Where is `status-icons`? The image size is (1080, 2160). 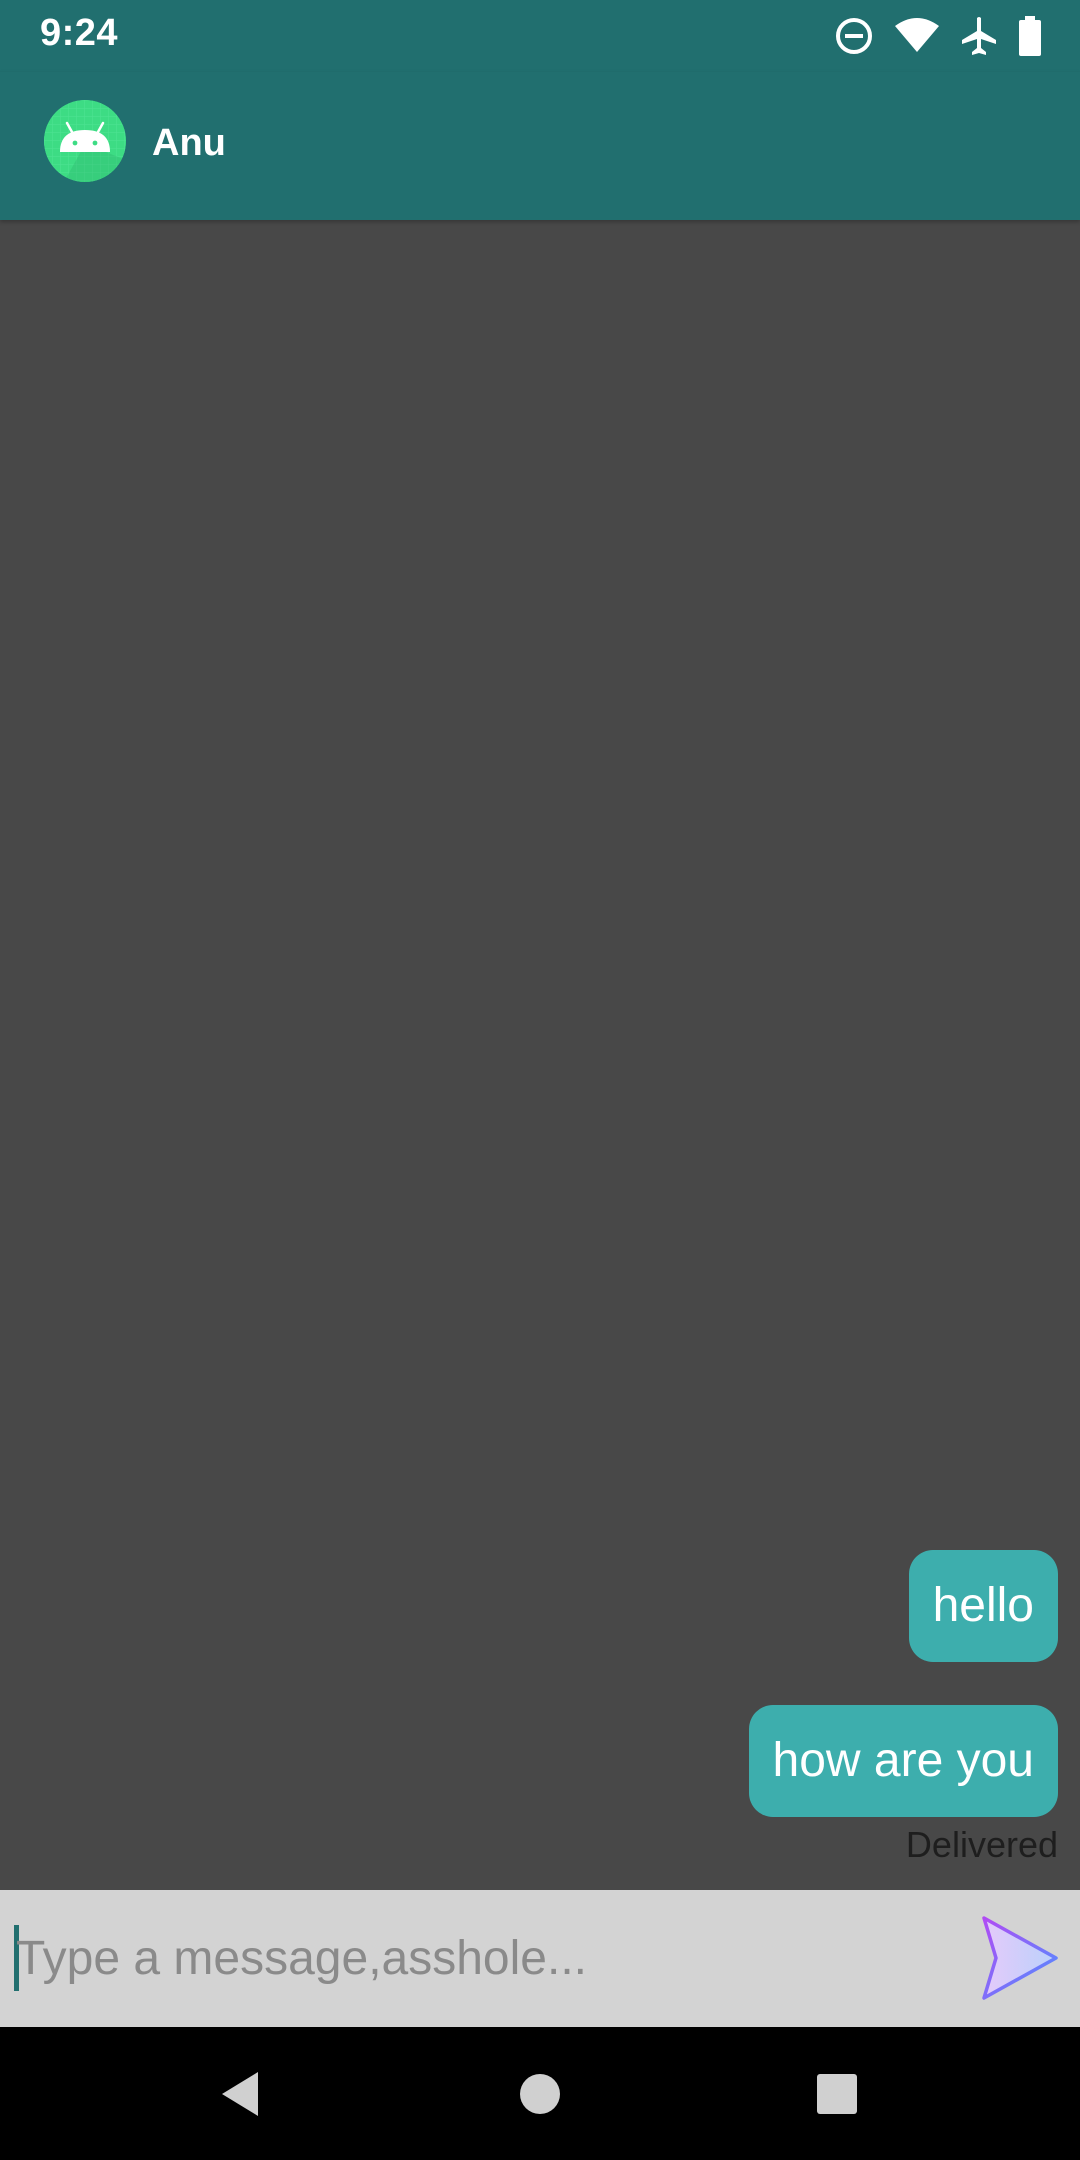
status-icons is located at coordinates (938, 36).